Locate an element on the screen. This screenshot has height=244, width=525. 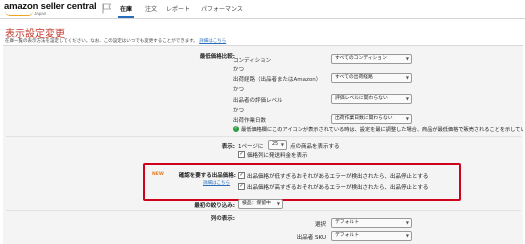
per-page-prefix: 1ページに is located at coordinates (251, 147).